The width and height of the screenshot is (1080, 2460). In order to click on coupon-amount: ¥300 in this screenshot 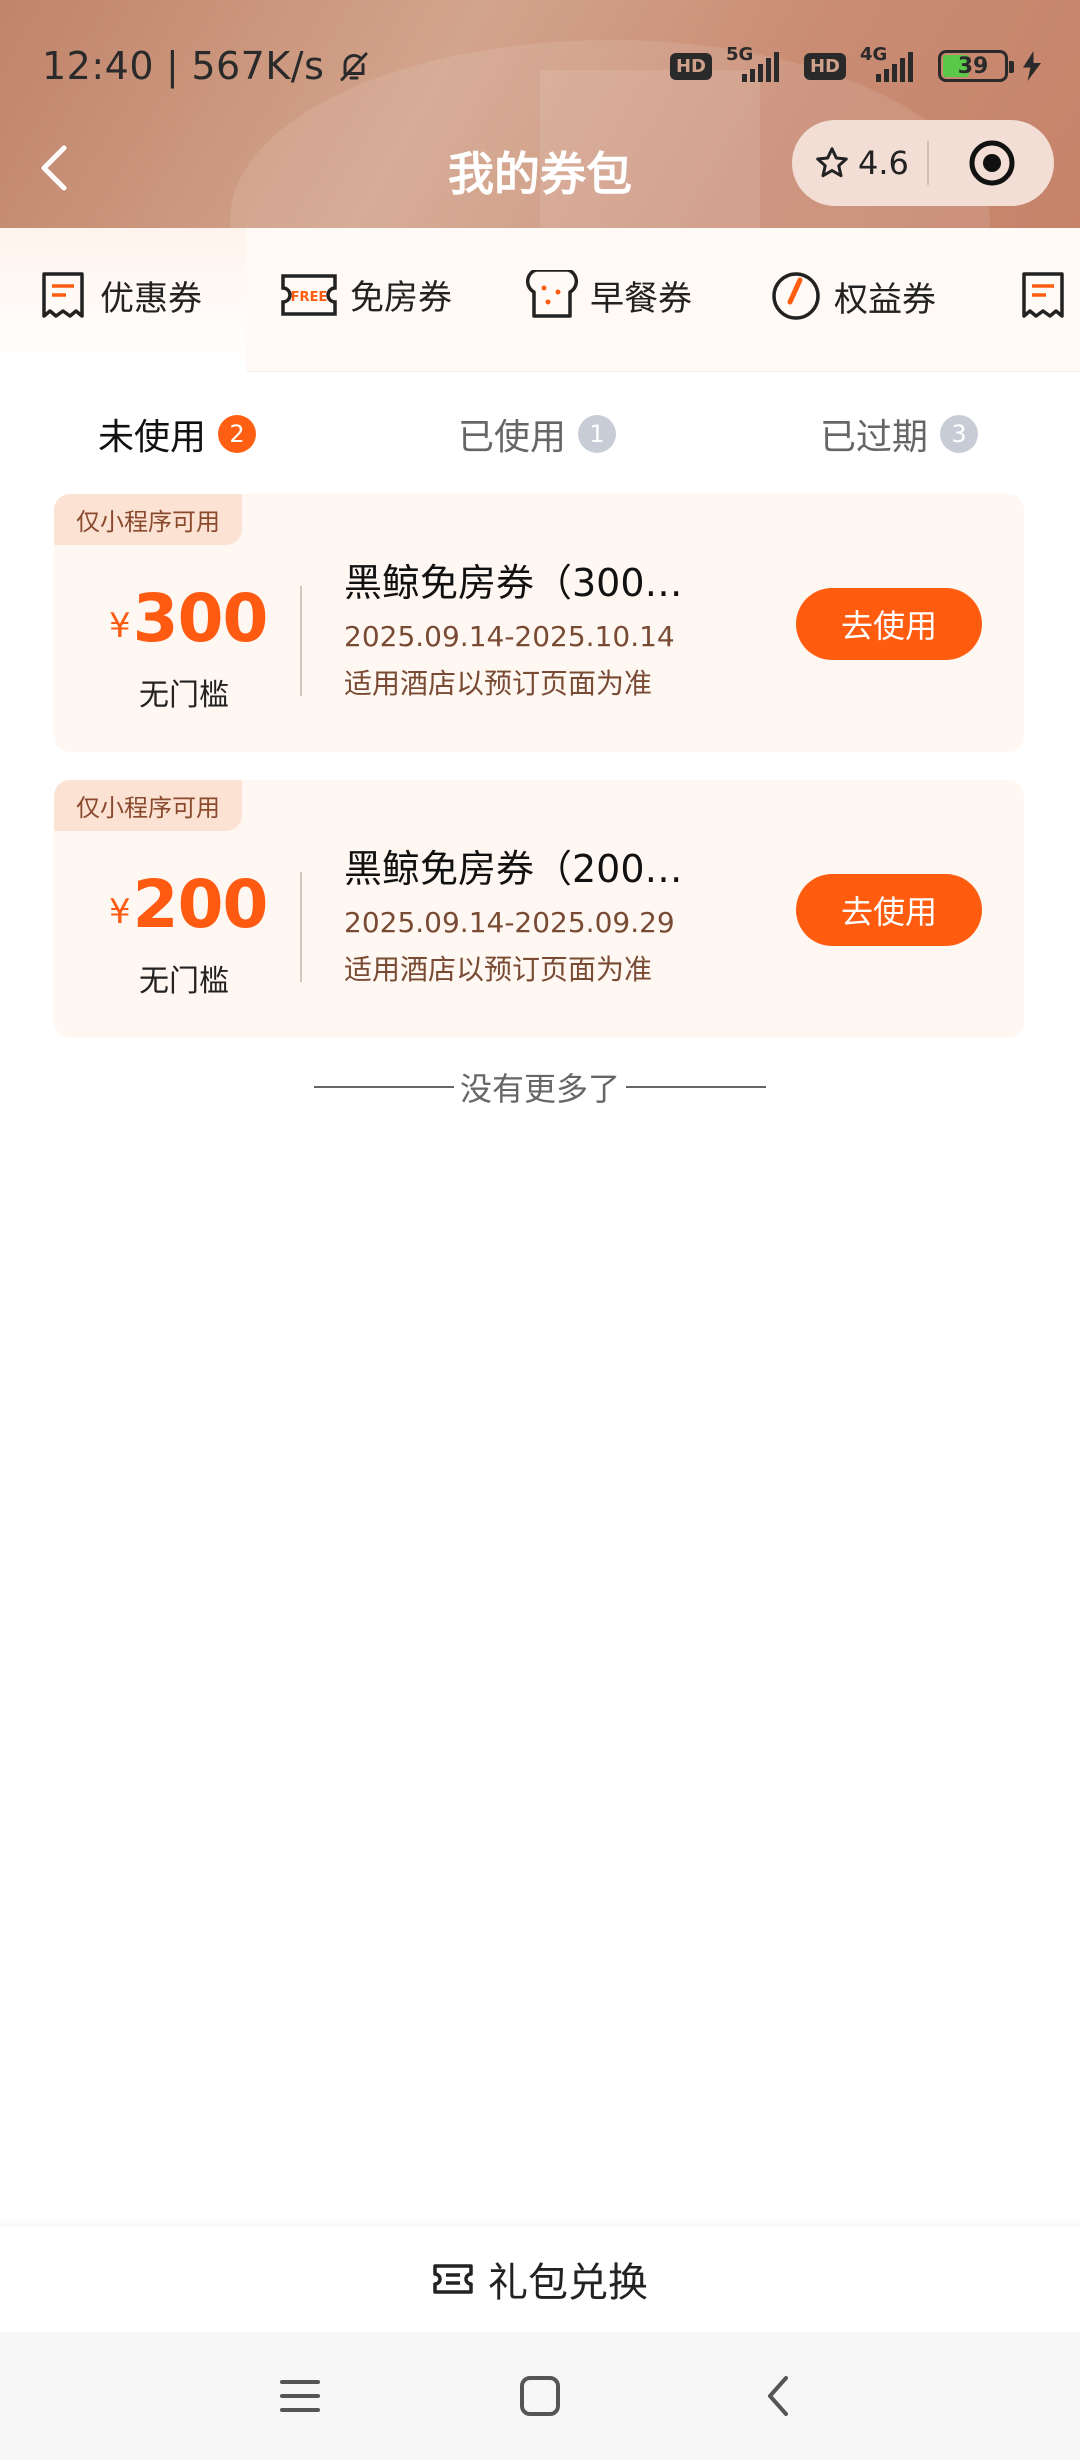, I will do `click(188, 618)`.